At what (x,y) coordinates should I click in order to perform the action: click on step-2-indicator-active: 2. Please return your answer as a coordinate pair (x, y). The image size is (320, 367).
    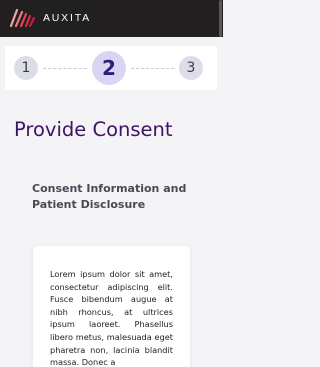
    Looking at the image, I should click on (109, 68).